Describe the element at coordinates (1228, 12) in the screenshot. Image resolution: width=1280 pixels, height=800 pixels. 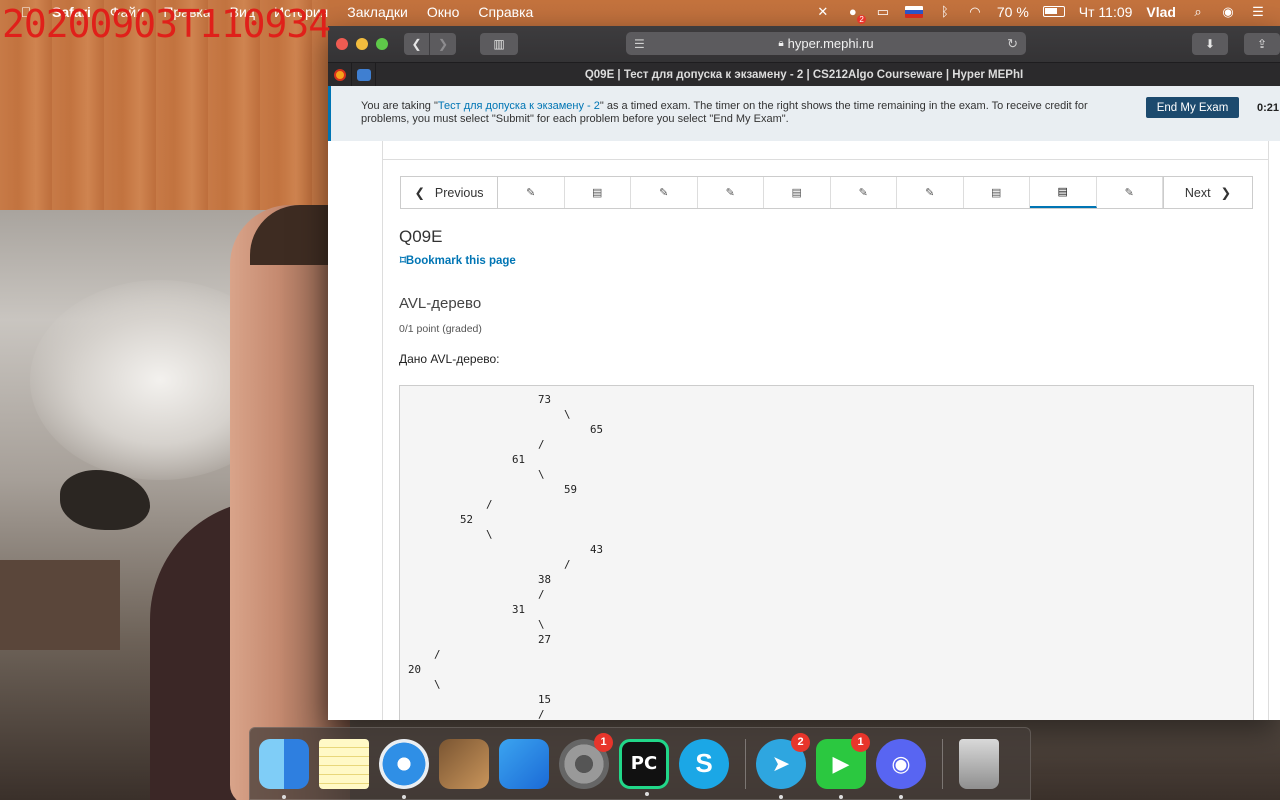
I see `siri-icon: ◉` at that location.